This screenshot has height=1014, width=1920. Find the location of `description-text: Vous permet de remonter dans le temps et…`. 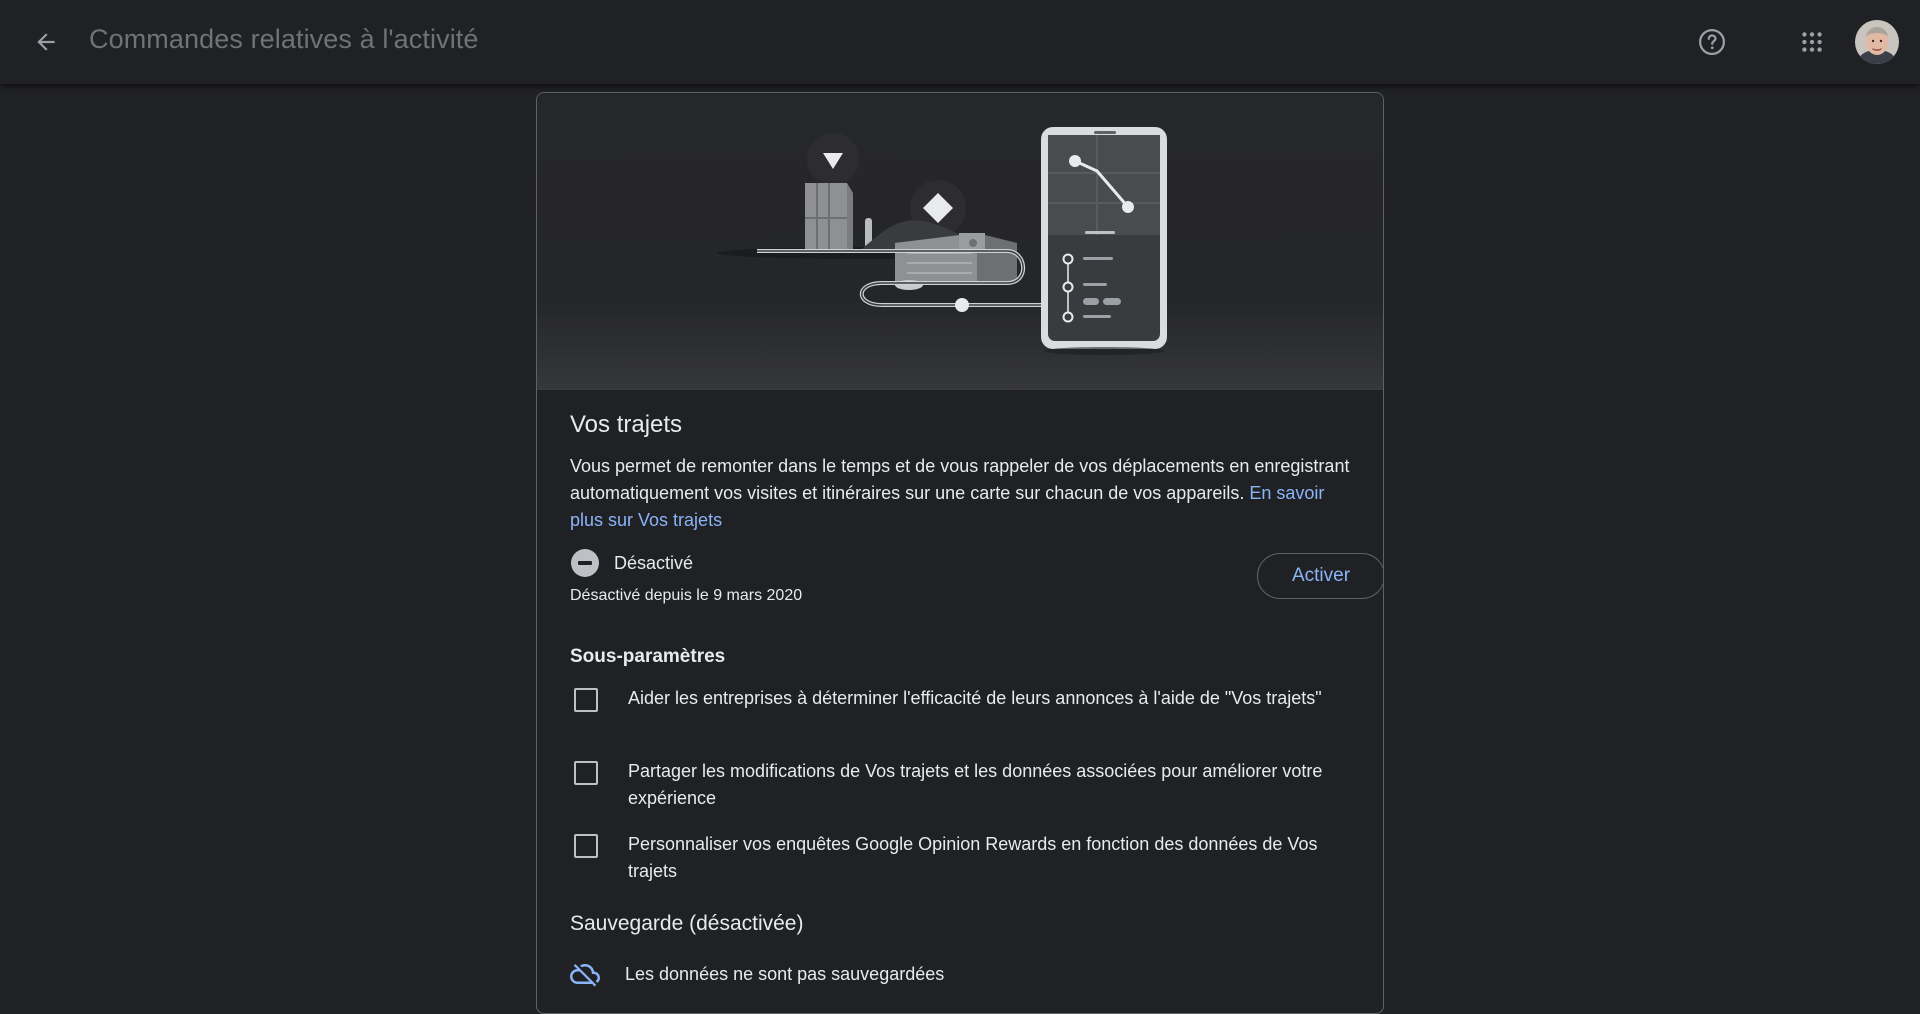

description-text: Vous permet de remonter dans le temps et… is located at coordinates (960, 479).